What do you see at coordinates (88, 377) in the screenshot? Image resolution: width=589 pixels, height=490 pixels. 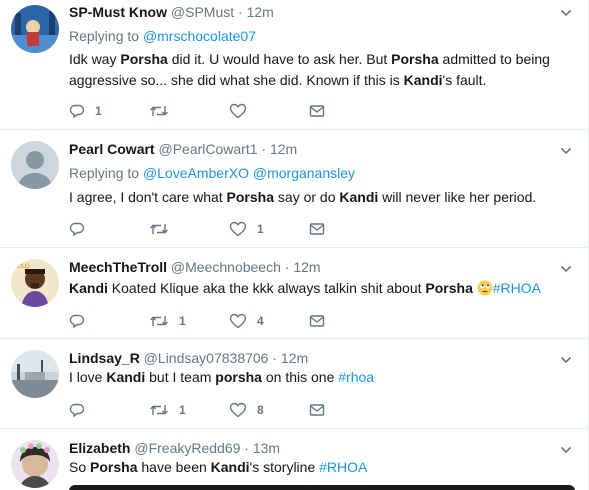 I see `text-segment: I love` at bounding box center [88, 377].